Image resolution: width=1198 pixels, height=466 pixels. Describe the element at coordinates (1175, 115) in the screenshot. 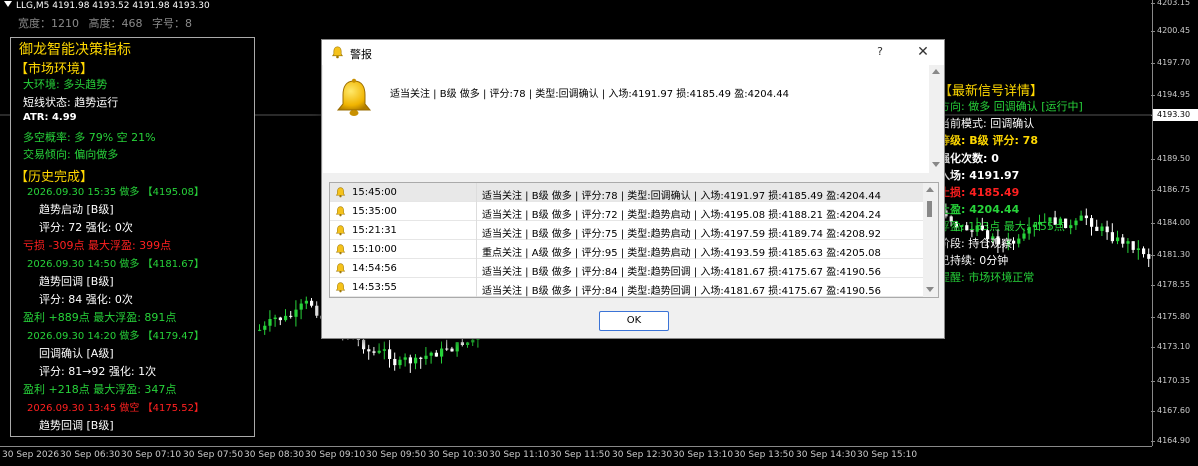

I see `current-price-badge: 4193.30` at that location.